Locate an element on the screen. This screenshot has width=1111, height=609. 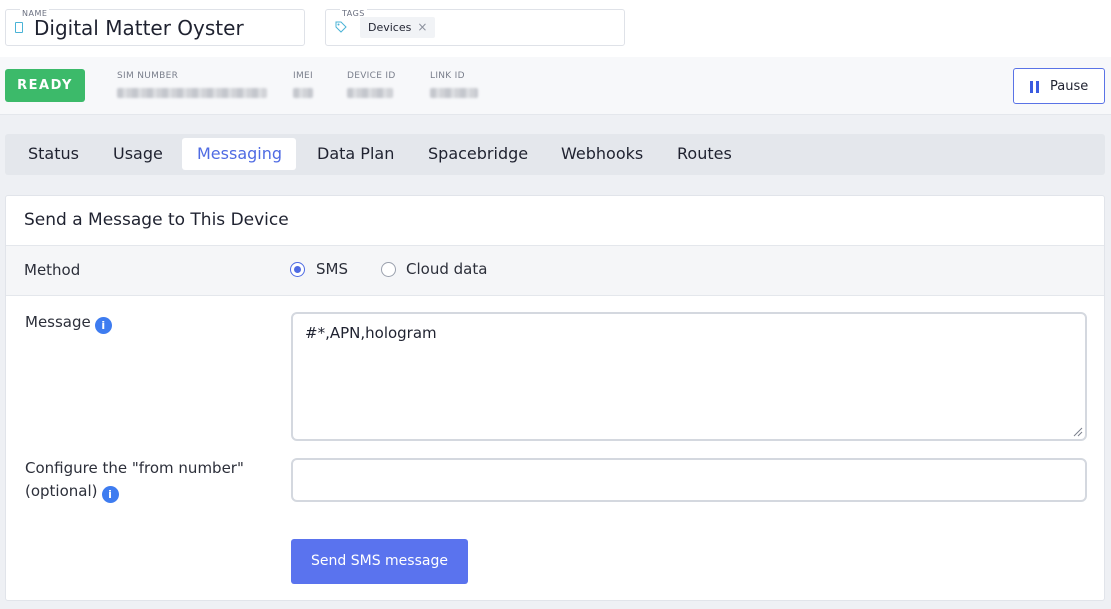
tag-remove-icon: × is located at coordinates (422, 27).